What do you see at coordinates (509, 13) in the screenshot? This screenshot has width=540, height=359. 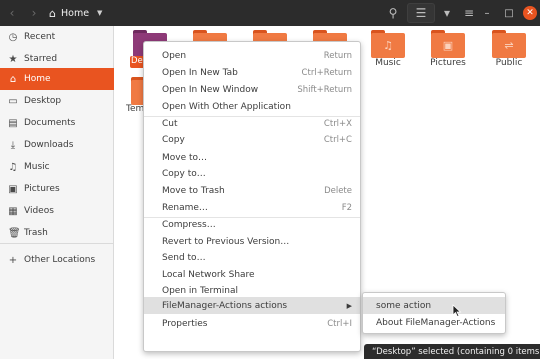 I see `maximize-button: □` at bounding box center [509, 13].